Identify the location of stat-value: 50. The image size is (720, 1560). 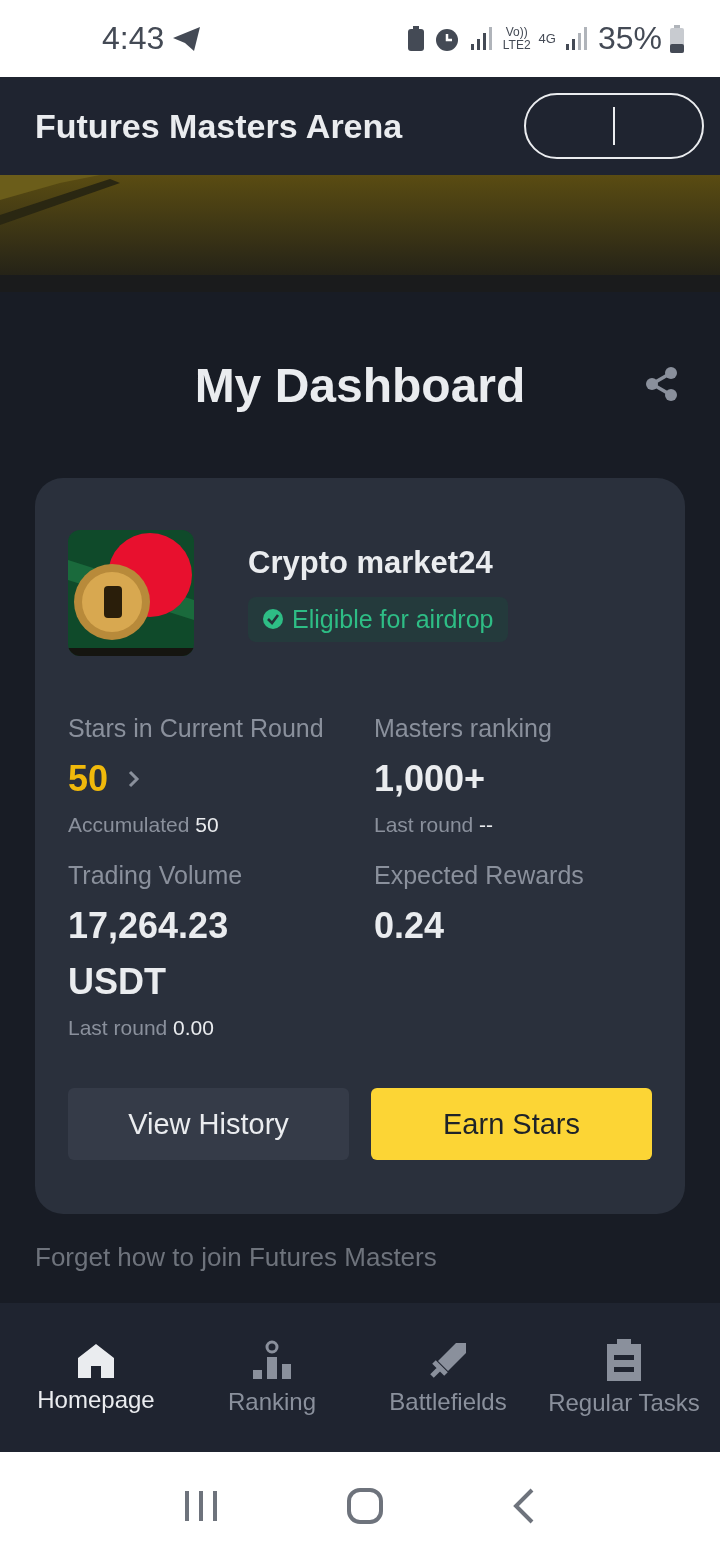
(88, 779).